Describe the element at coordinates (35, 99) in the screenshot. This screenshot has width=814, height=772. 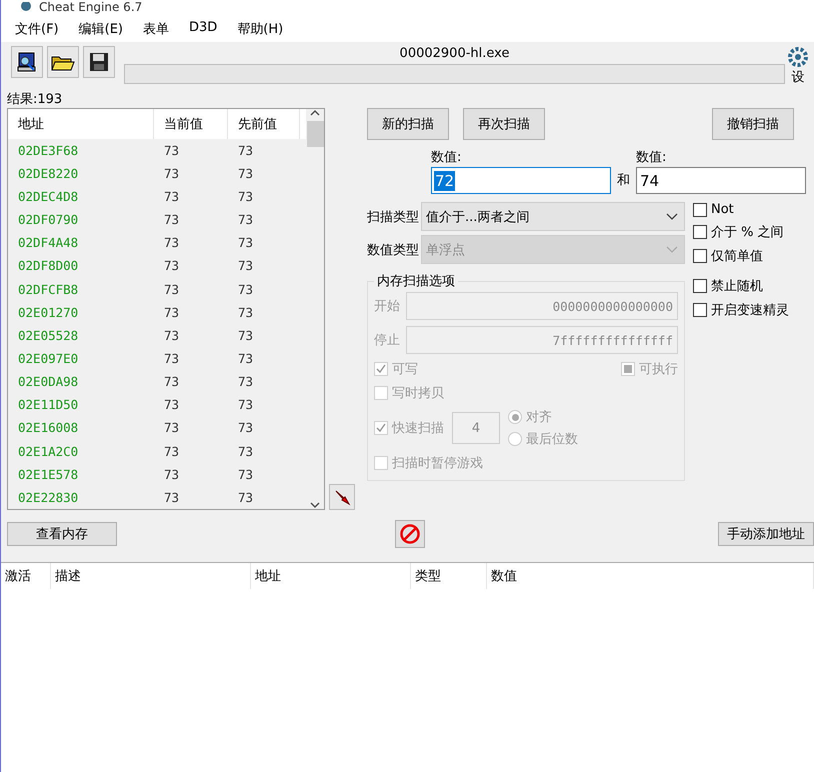
I see `results-count: 结果:193` at that location.